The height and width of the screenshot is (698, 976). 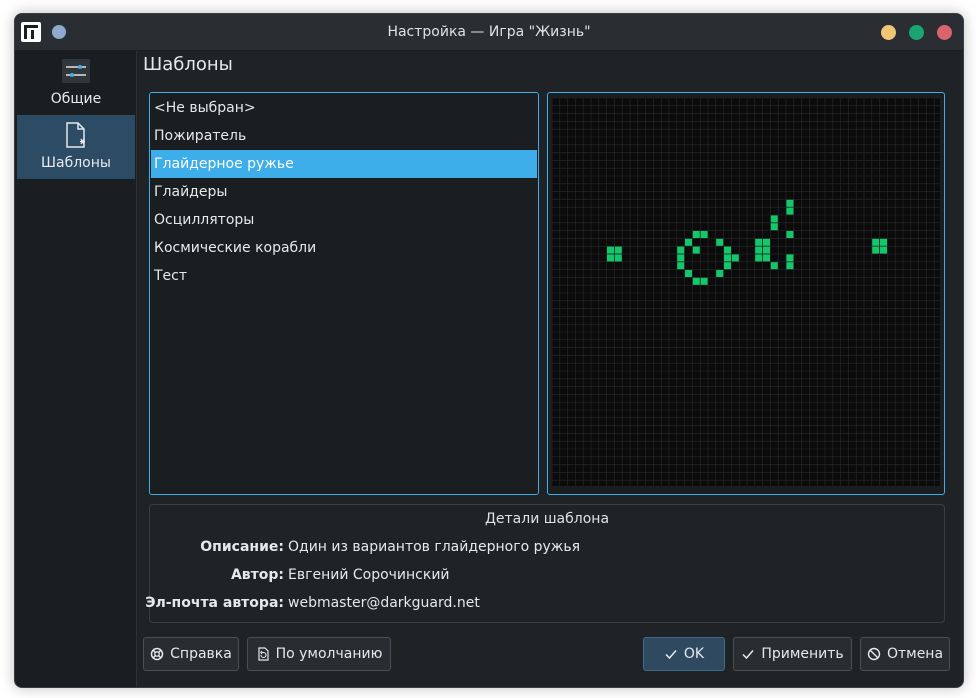 What do you see at coordinates (944, 32) in the screenshot?
I see `close-button` at bounding box center [944, 32].